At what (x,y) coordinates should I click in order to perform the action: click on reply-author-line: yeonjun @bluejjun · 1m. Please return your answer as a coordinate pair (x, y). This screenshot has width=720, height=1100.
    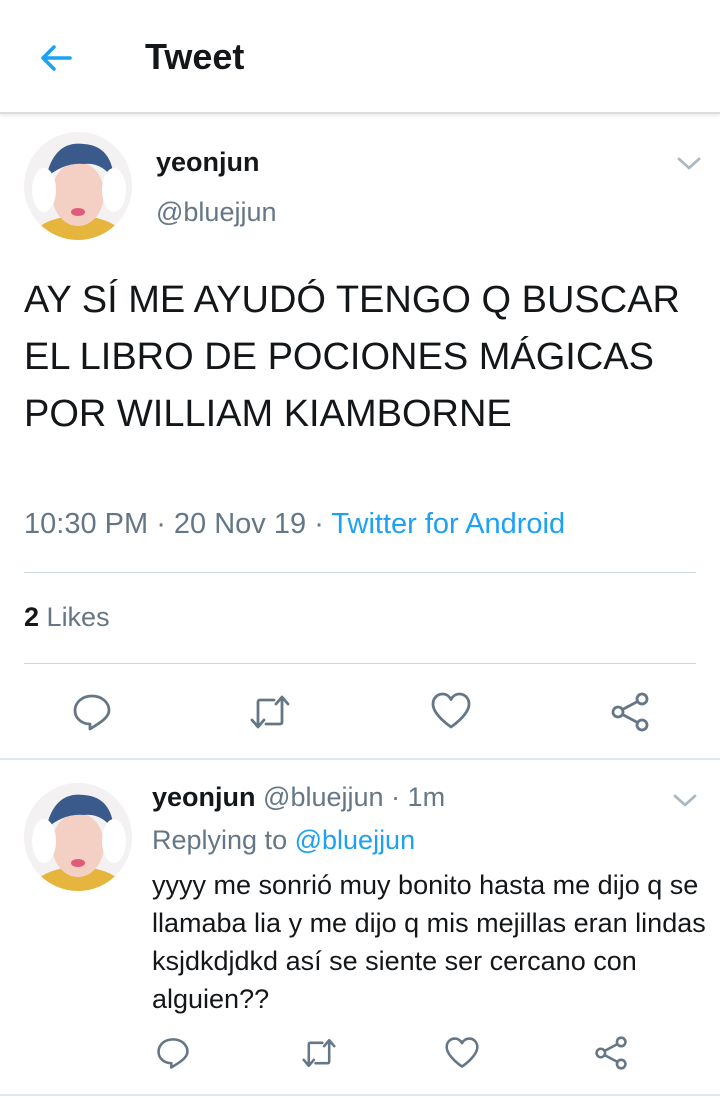
    Looking at the image, I should click on (298, 797).